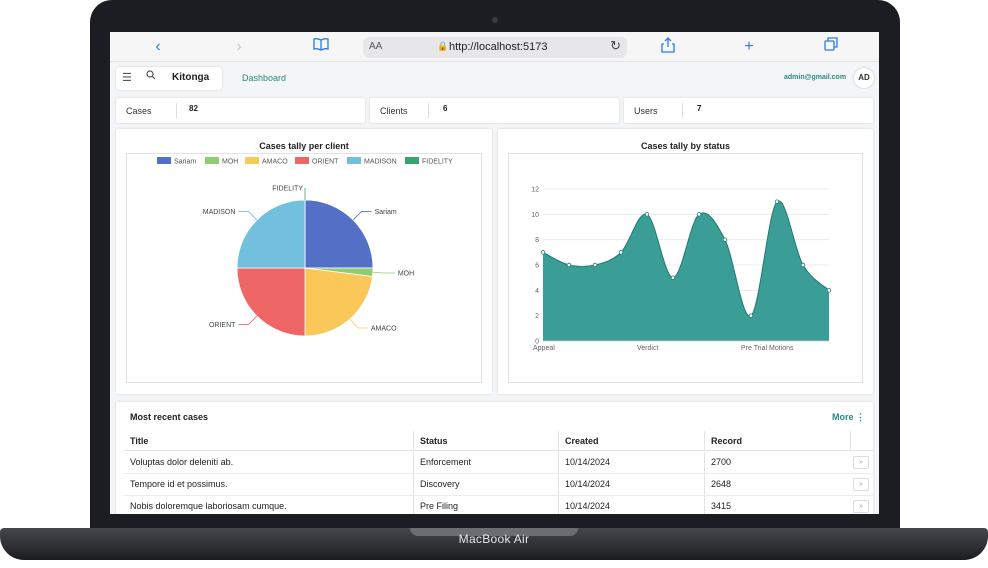 This screenshot has height=568, width=988. I want to click on cell-record: 2700, so click(772, 462).